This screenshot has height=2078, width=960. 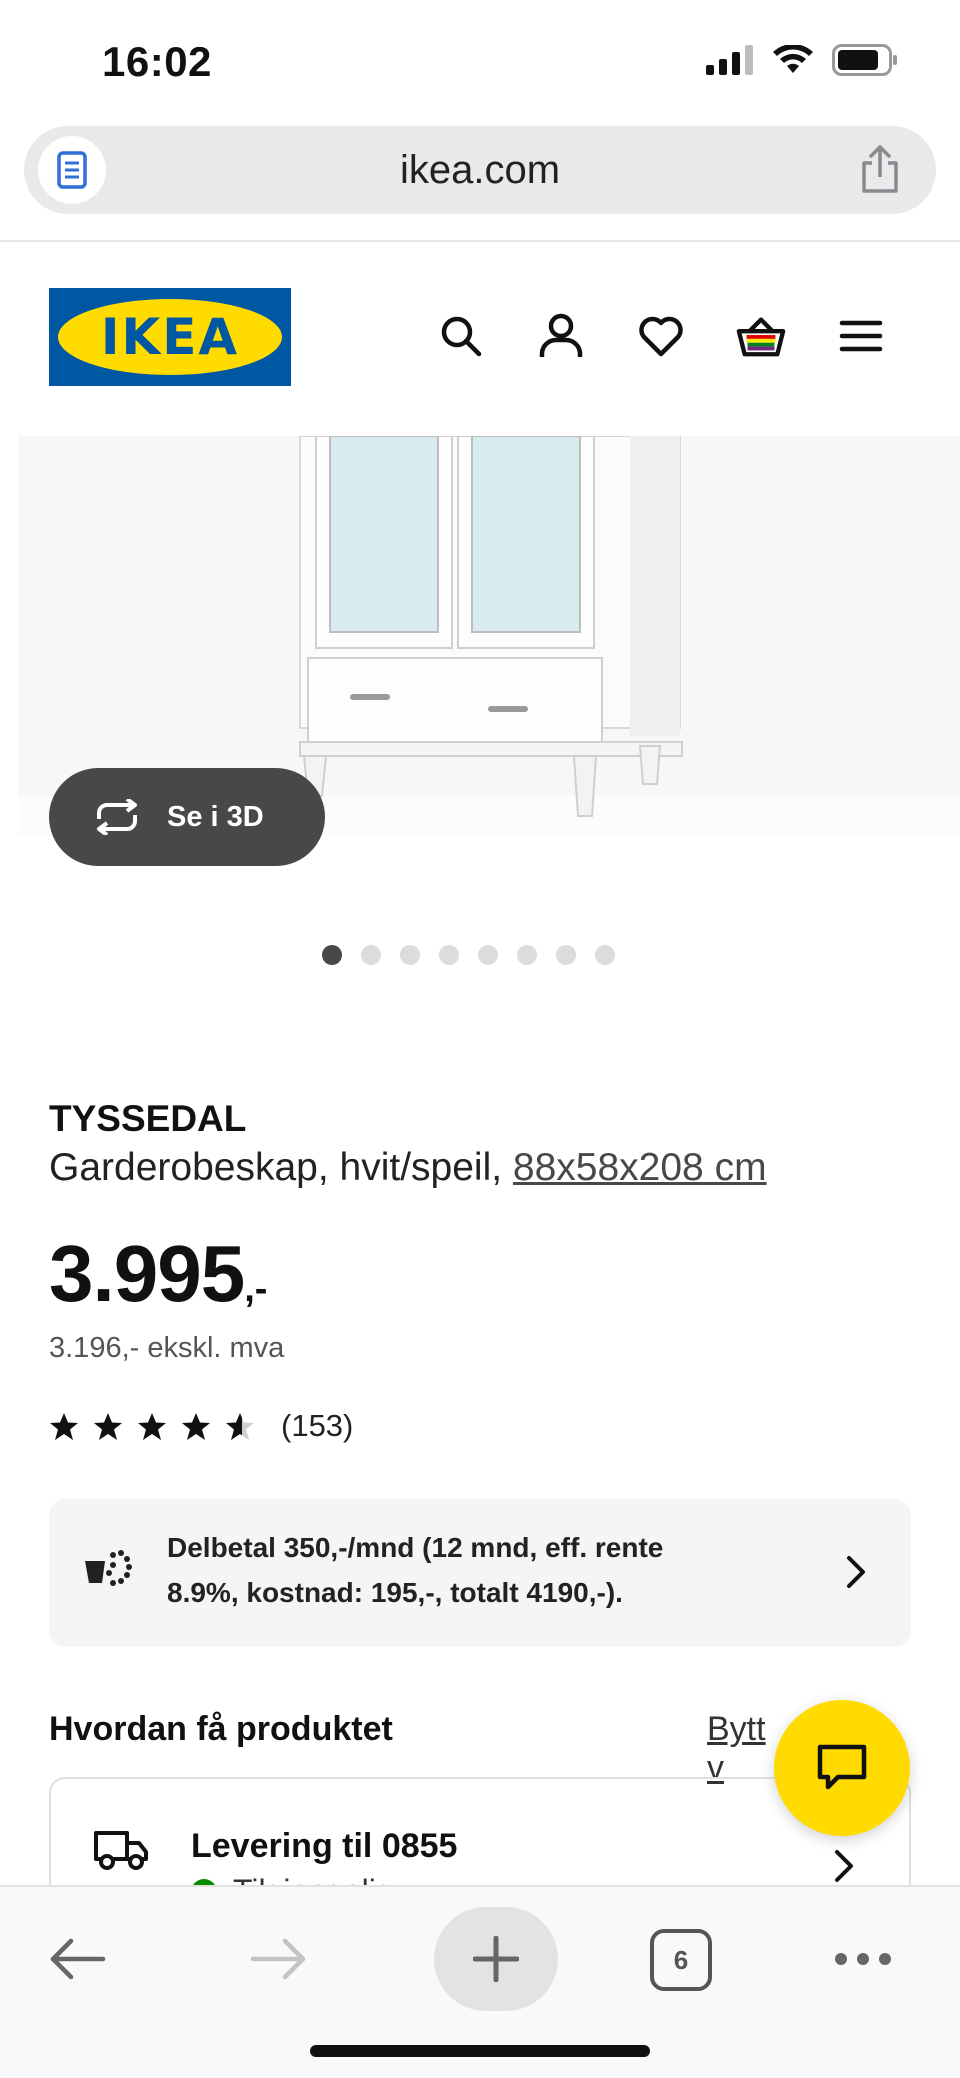 I want to click on account-icon, so click(x=561, y=335).